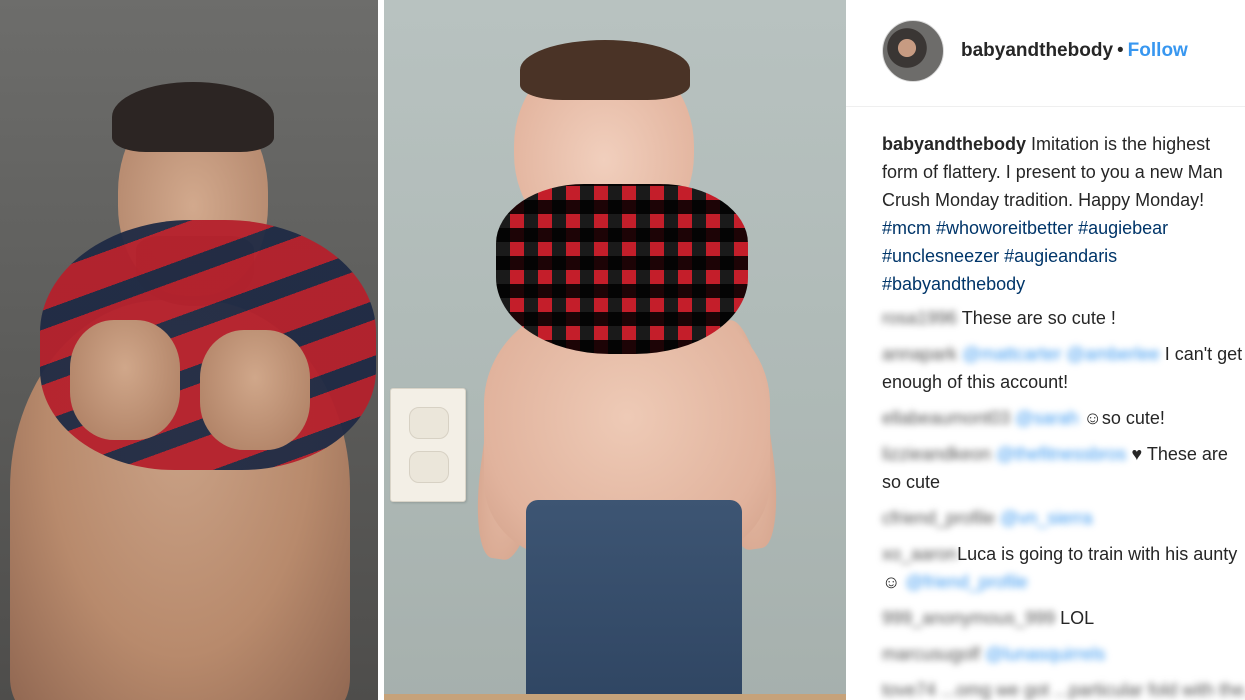 This screenshot has width=1245, height=700. I want to click on comment-username: lizzieandkeon, so click(936, 454).